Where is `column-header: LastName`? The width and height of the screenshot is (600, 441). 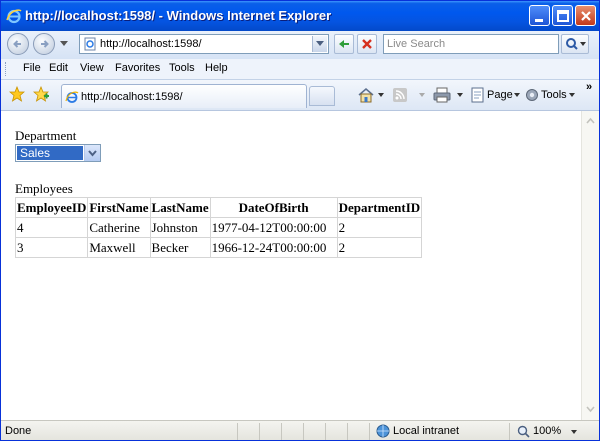 column-header: LastName is located at coordinates (180, 207).